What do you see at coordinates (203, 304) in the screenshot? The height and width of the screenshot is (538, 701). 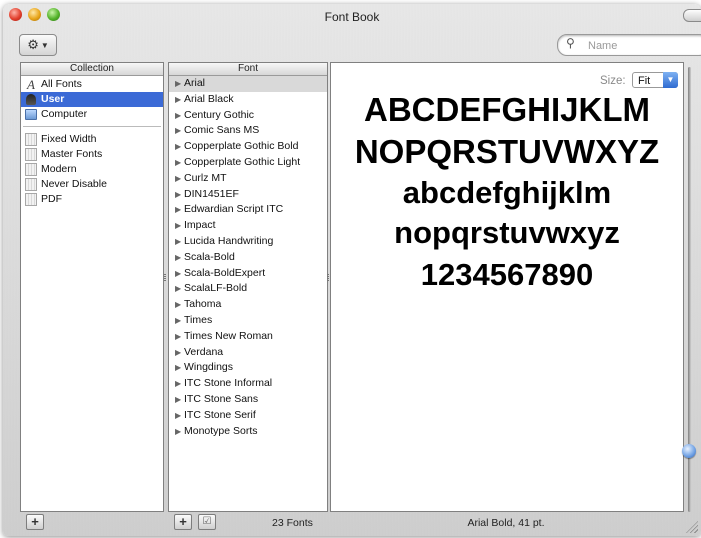 I see `font-name: Tahoma` at bounding box center [203, 304].